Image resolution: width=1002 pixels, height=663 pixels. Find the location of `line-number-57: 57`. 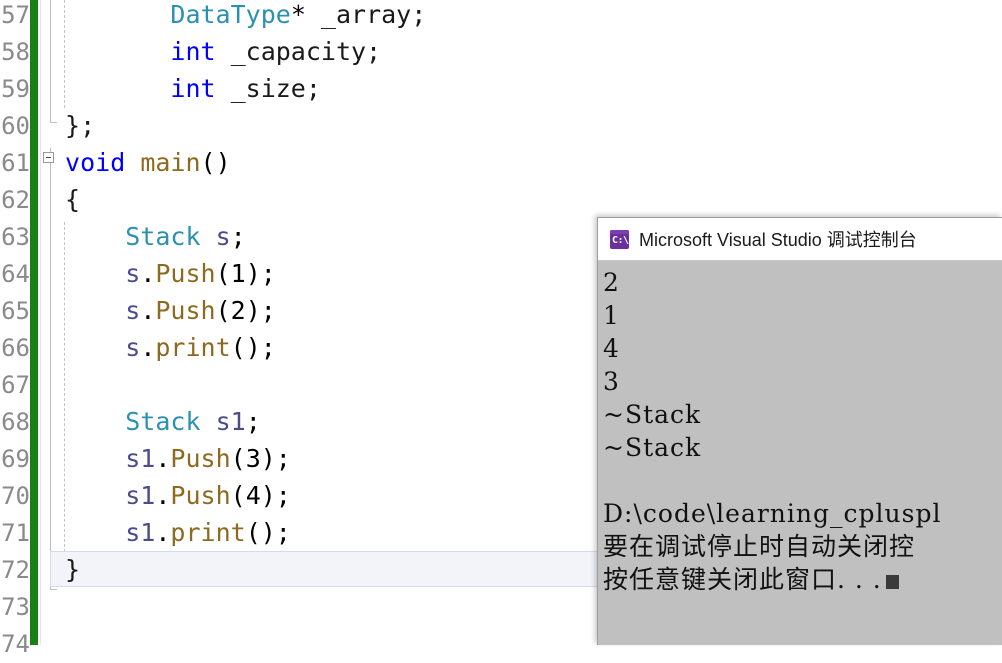

line-number-57: 57 is located at coordinates (15, 15).